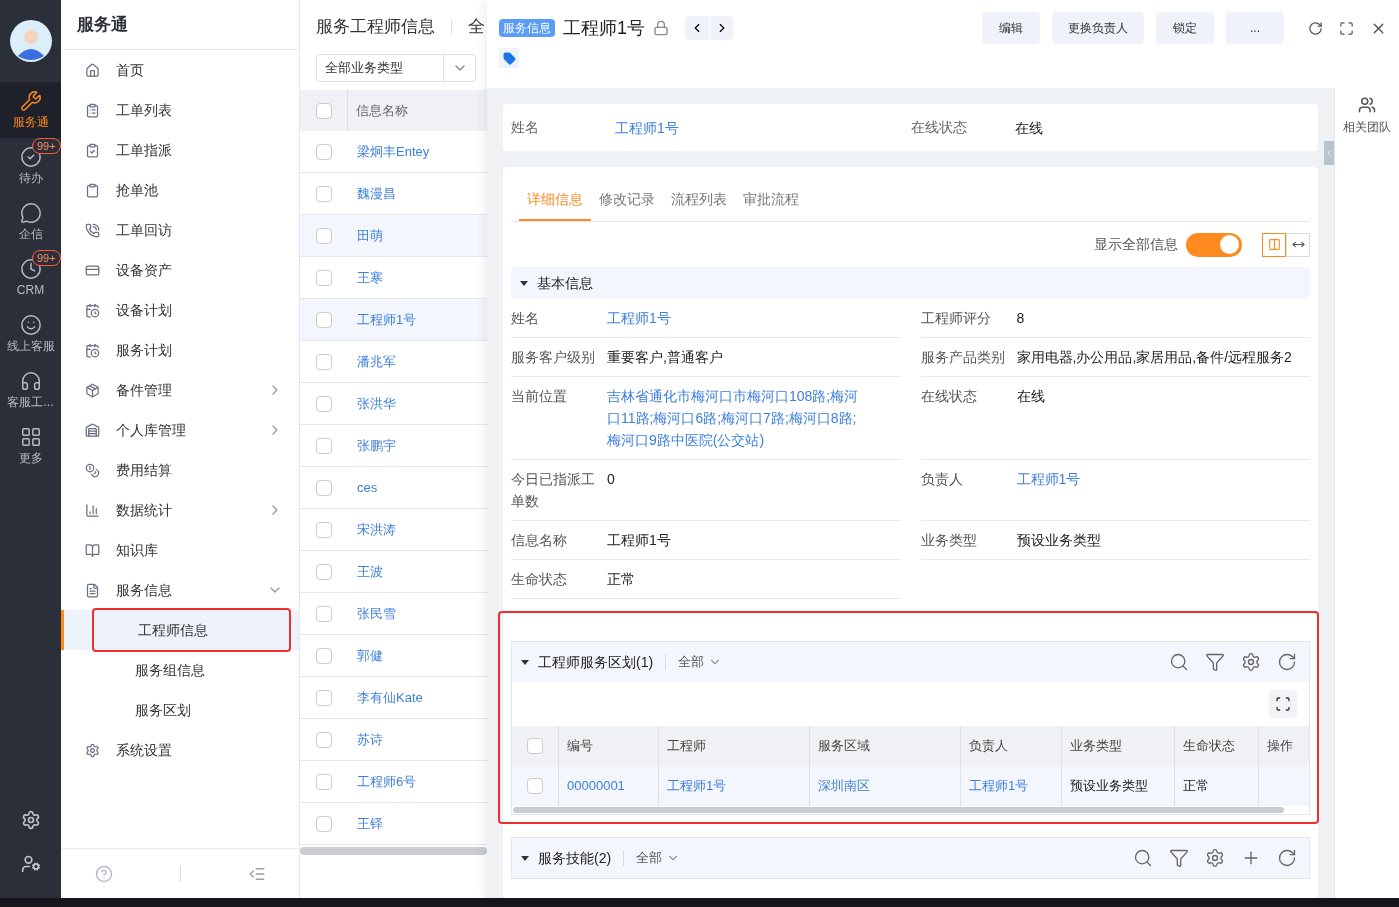  What do you see at coordinates (180, 670) in the screenshot?
I see `nav-subitem: 服务组信息` at bounding box center [180, 670].